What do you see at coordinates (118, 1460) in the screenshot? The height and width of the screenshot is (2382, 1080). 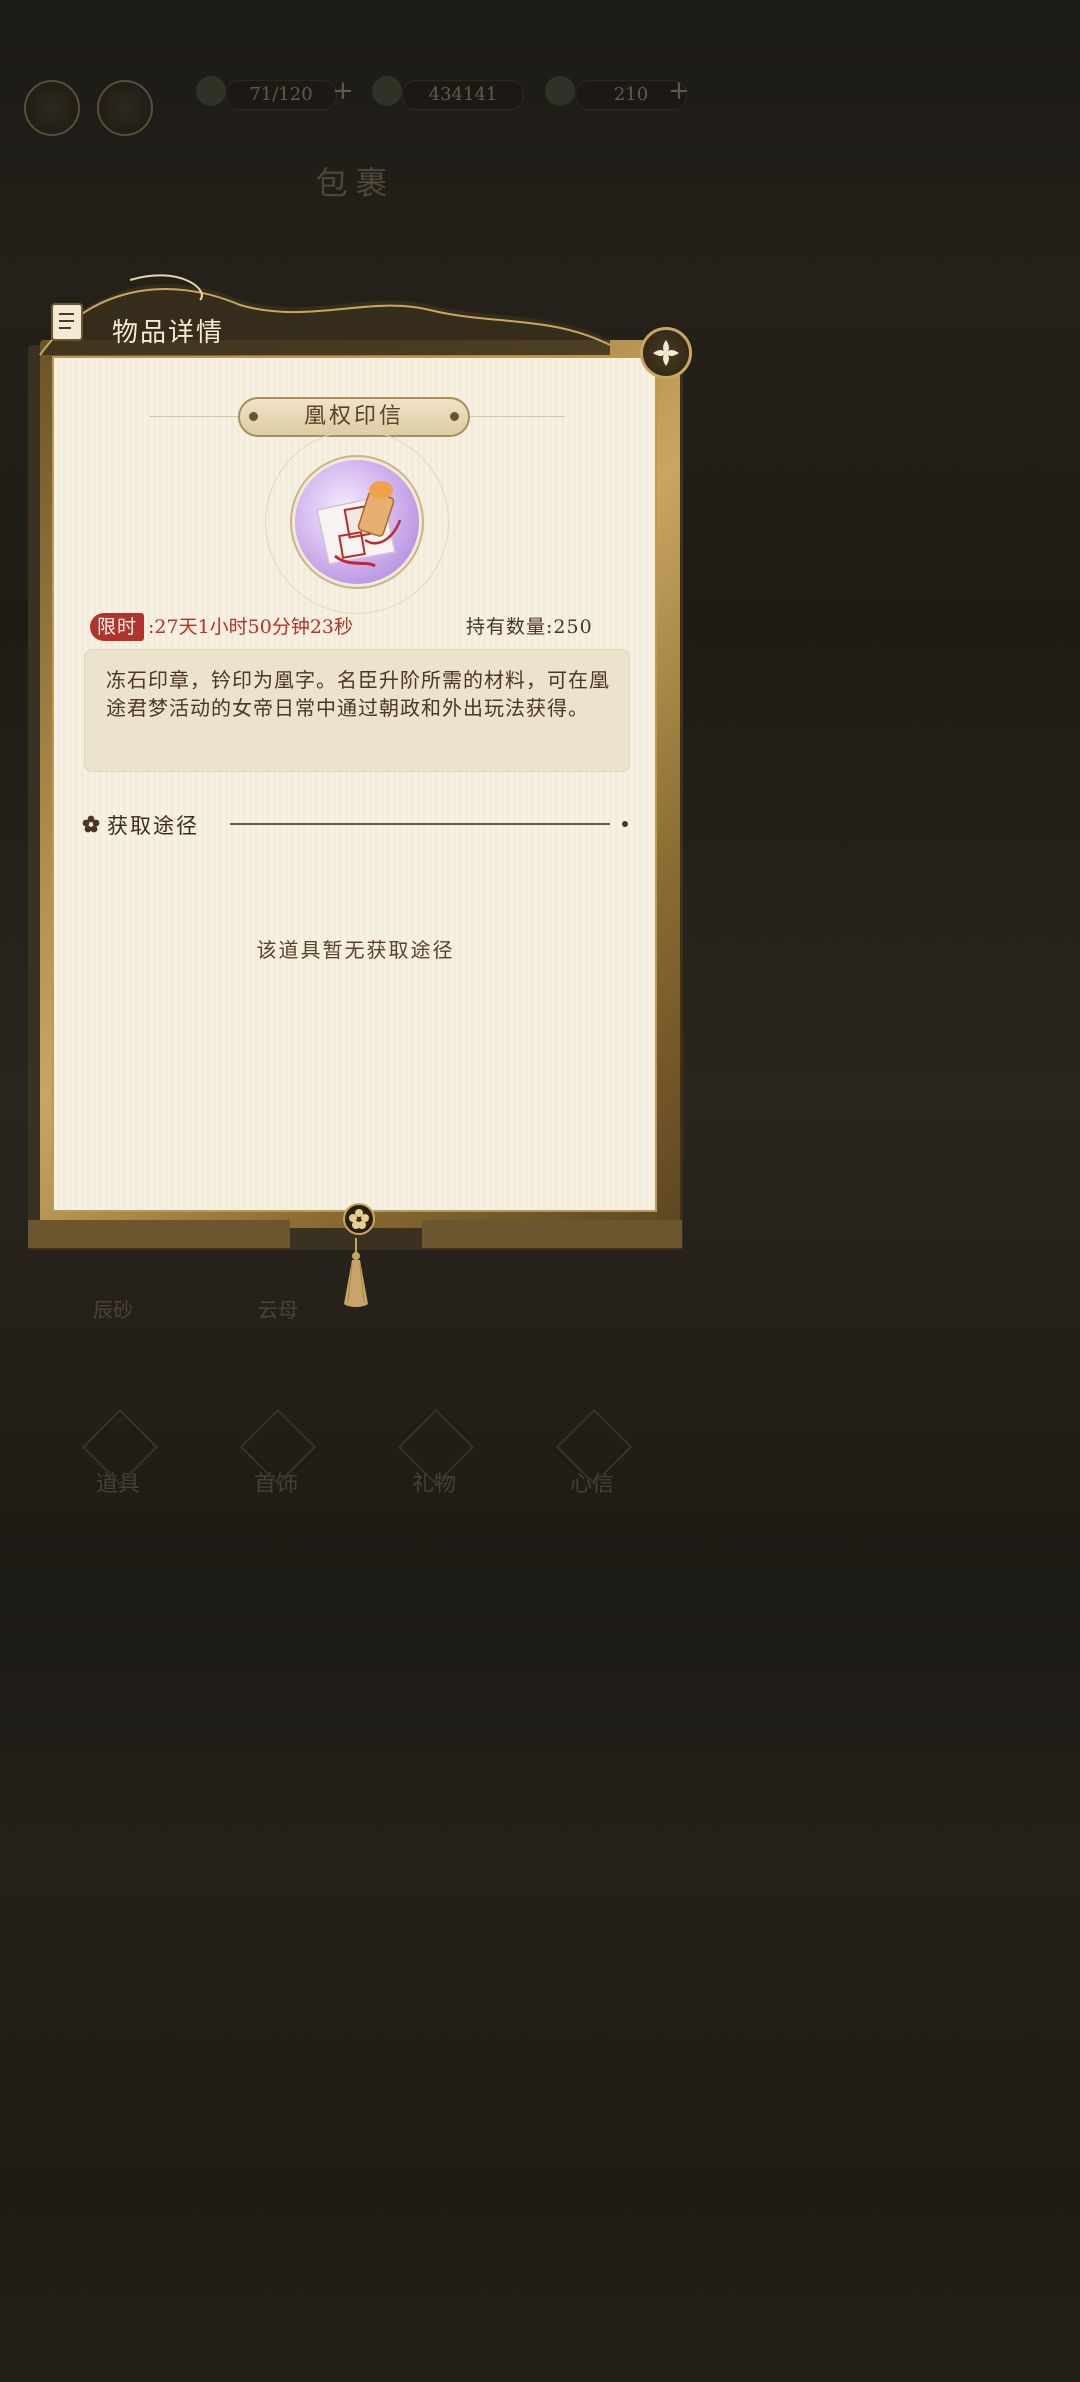 I see `tab-props: 道具` at bounding box center [118, 1460].